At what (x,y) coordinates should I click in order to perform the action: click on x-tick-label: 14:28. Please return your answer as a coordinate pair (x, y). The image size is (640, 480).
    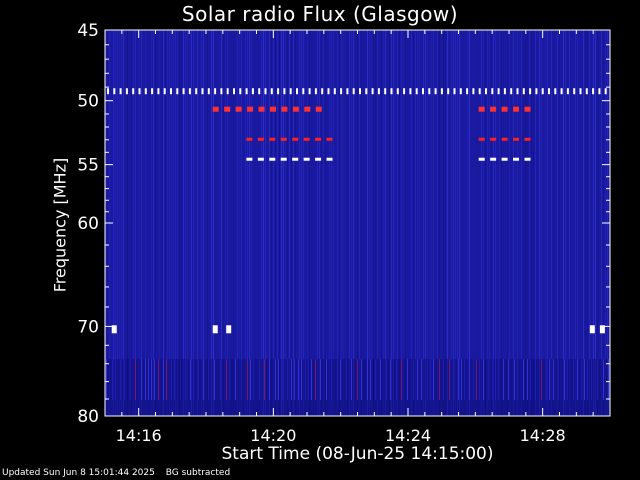
    Looking at the image, I should click on (543, 435).